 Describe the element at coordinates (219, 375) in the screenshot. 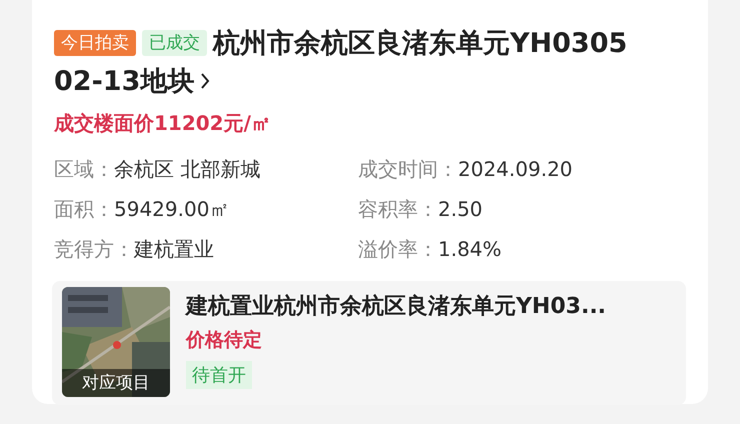

I see `sale-status-tag: 待首开` at that location.